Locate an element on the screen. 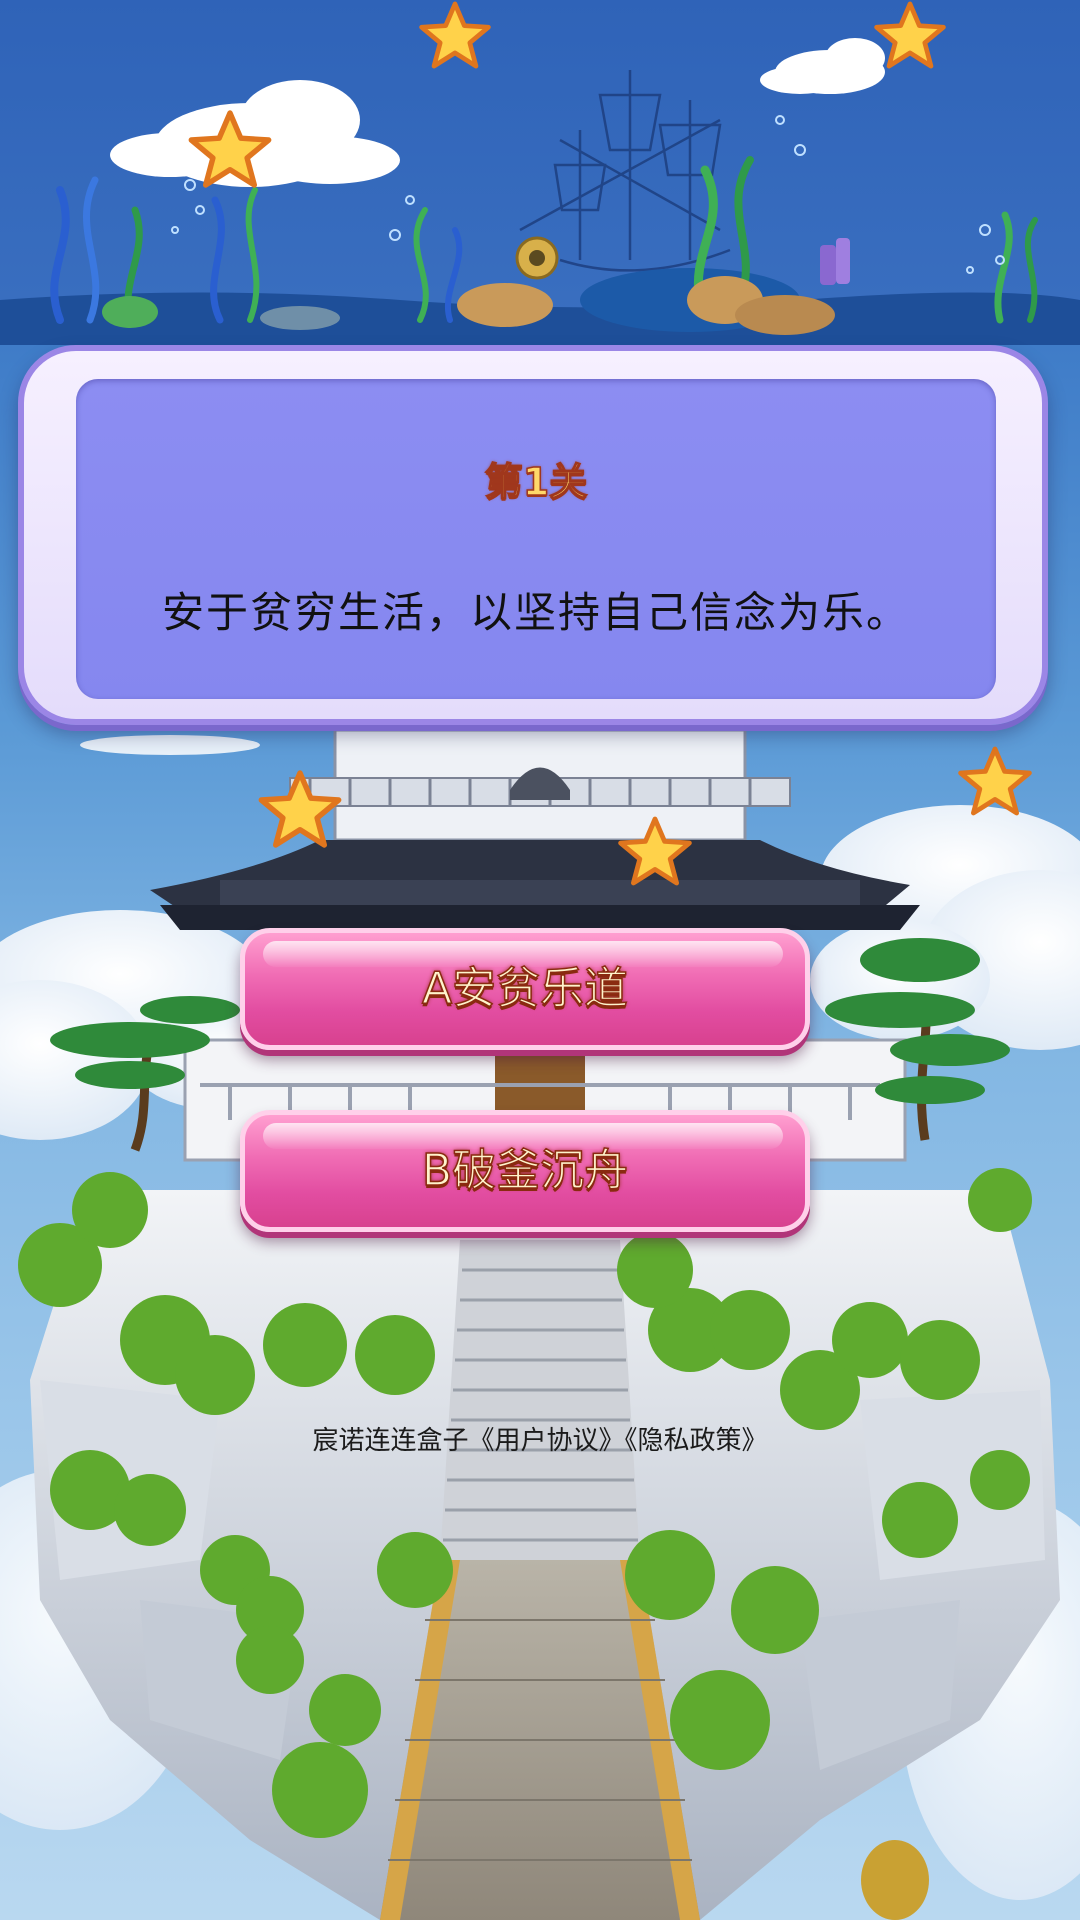 This screenshot has width=1080, height=1920. plant-ball is located at coordinates (130, 312).